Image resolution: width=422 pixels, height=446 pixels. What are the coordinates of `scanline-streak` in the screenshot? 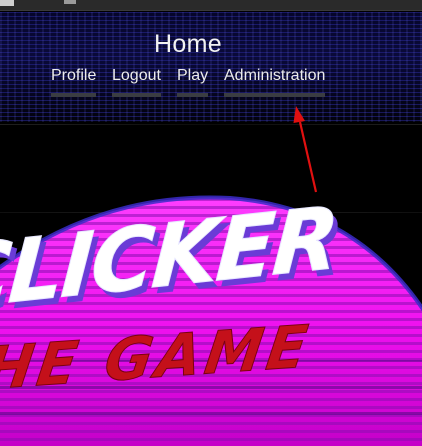 It's located at (211, 124).